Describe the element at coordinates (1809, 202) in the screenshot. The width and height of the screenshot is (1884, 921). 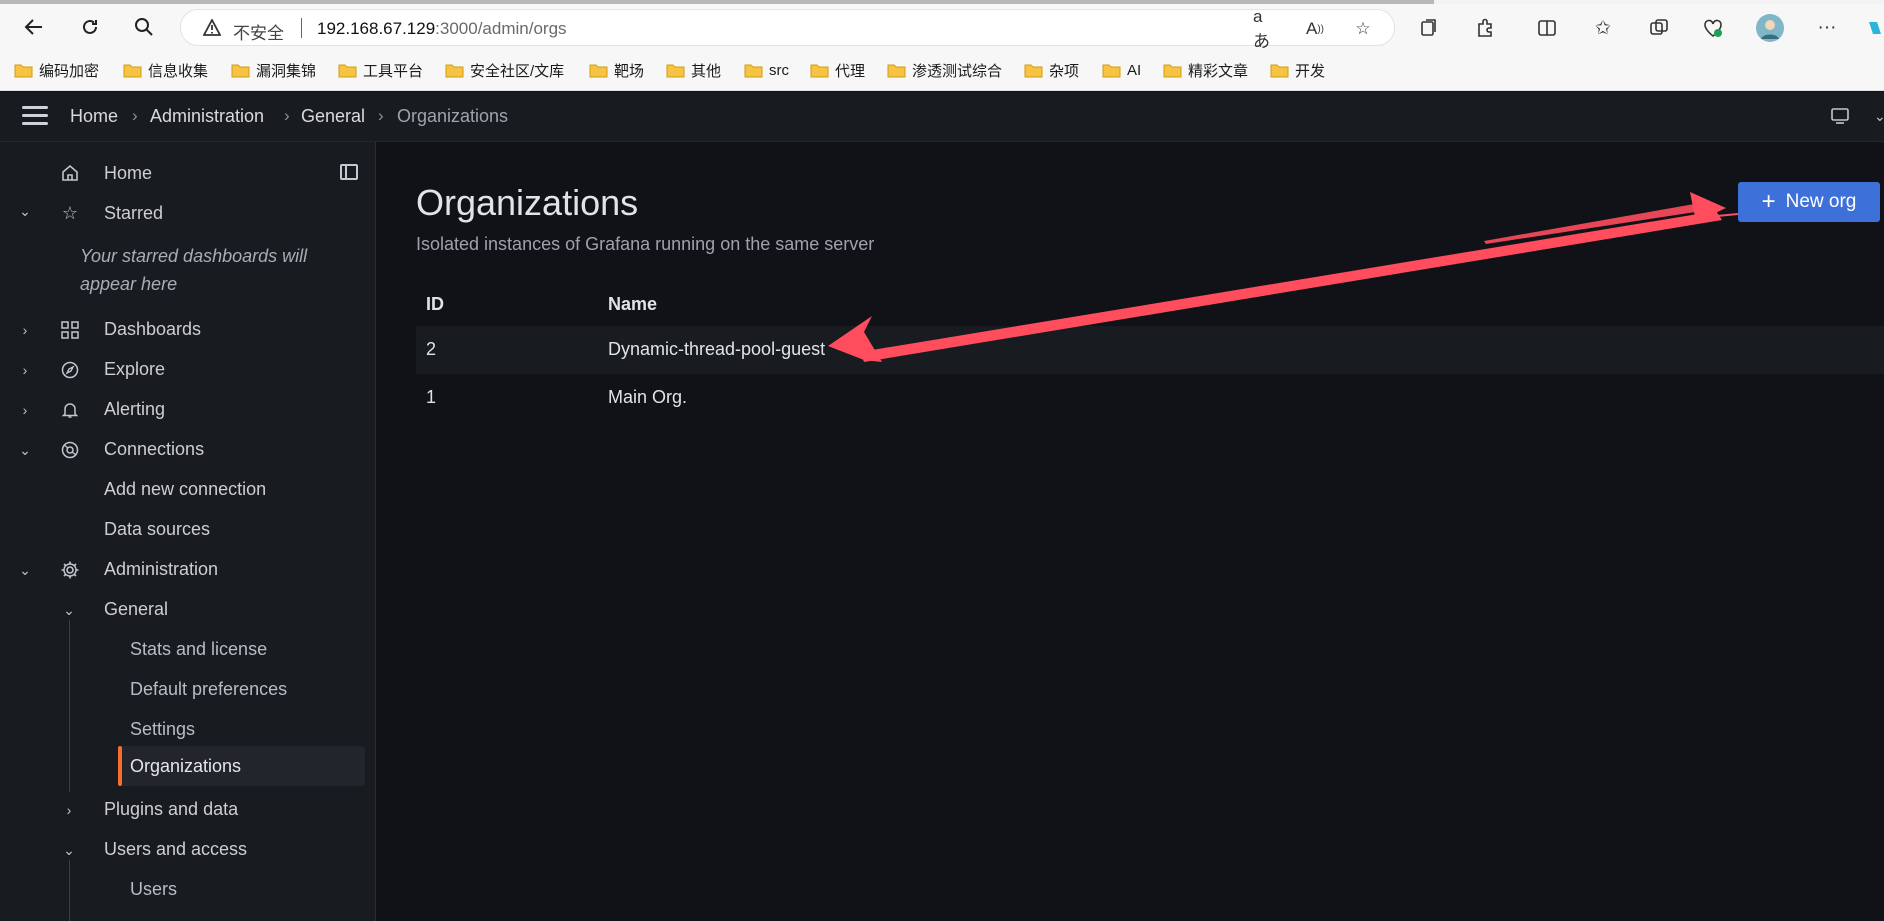
I see `new-org-button: + New org` at that location.